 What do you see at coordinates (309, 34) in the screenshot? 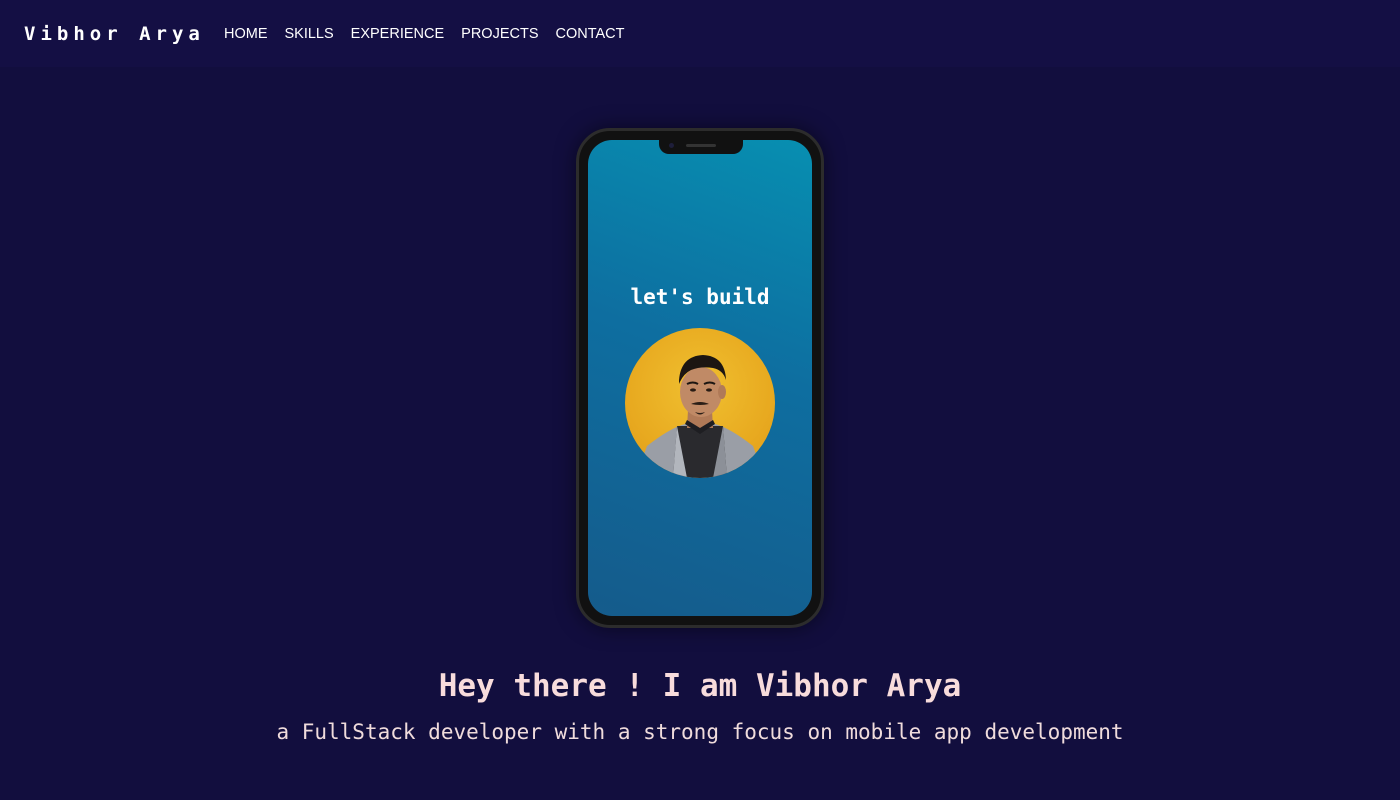
I see `nav-link-skills: SKILLS` at bounding box center [309, 34].